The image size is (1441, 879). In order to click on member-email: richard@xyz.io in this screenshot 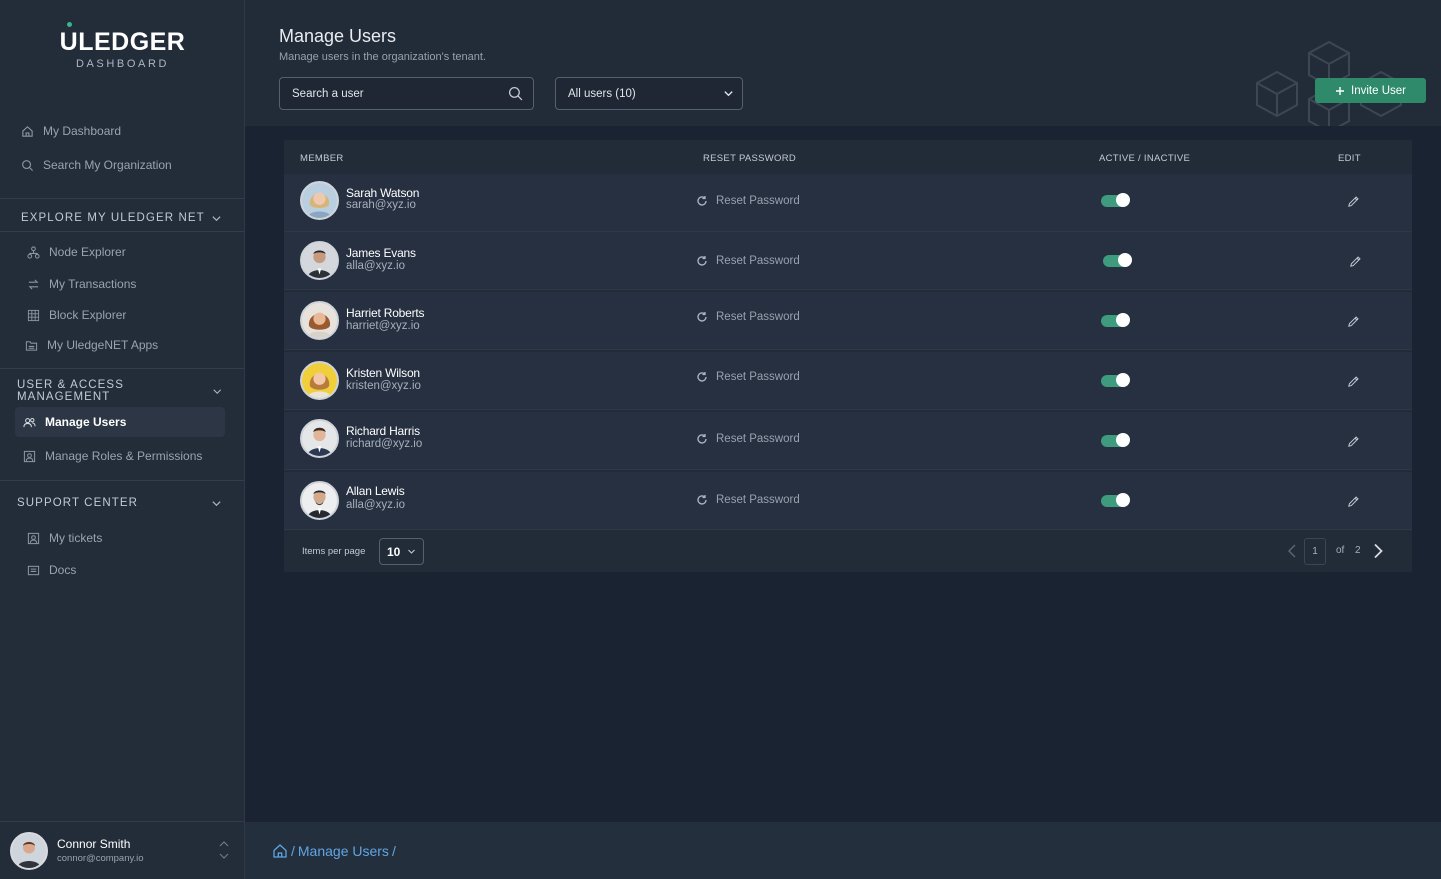, I will do `click(384, 444)`.